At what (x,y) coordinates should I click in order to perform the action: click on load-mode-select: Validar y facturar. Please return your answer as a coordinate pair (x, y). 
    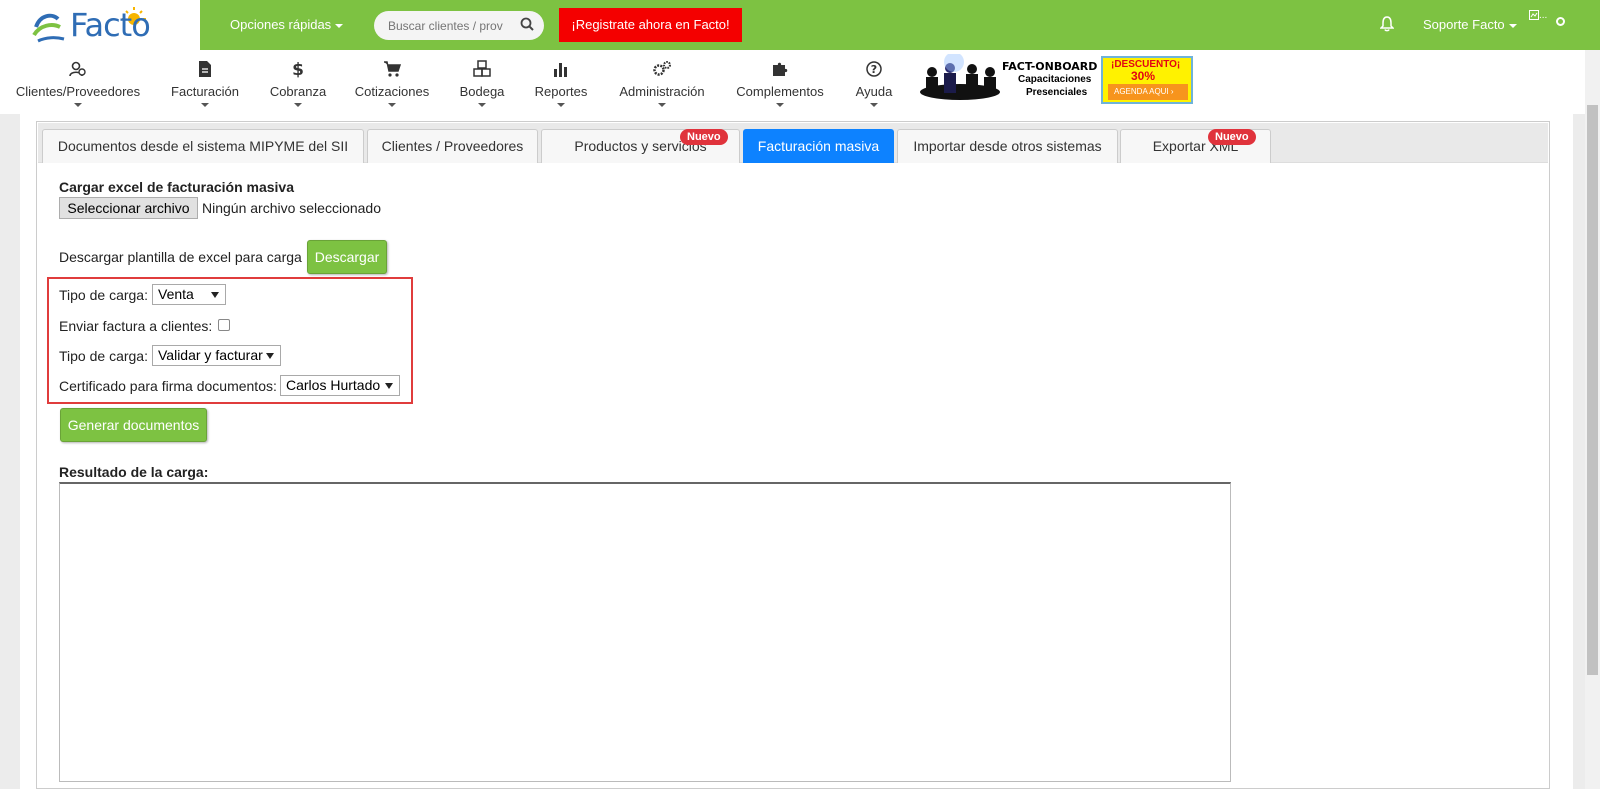
    Looking at the image, I should click on (216, 355).